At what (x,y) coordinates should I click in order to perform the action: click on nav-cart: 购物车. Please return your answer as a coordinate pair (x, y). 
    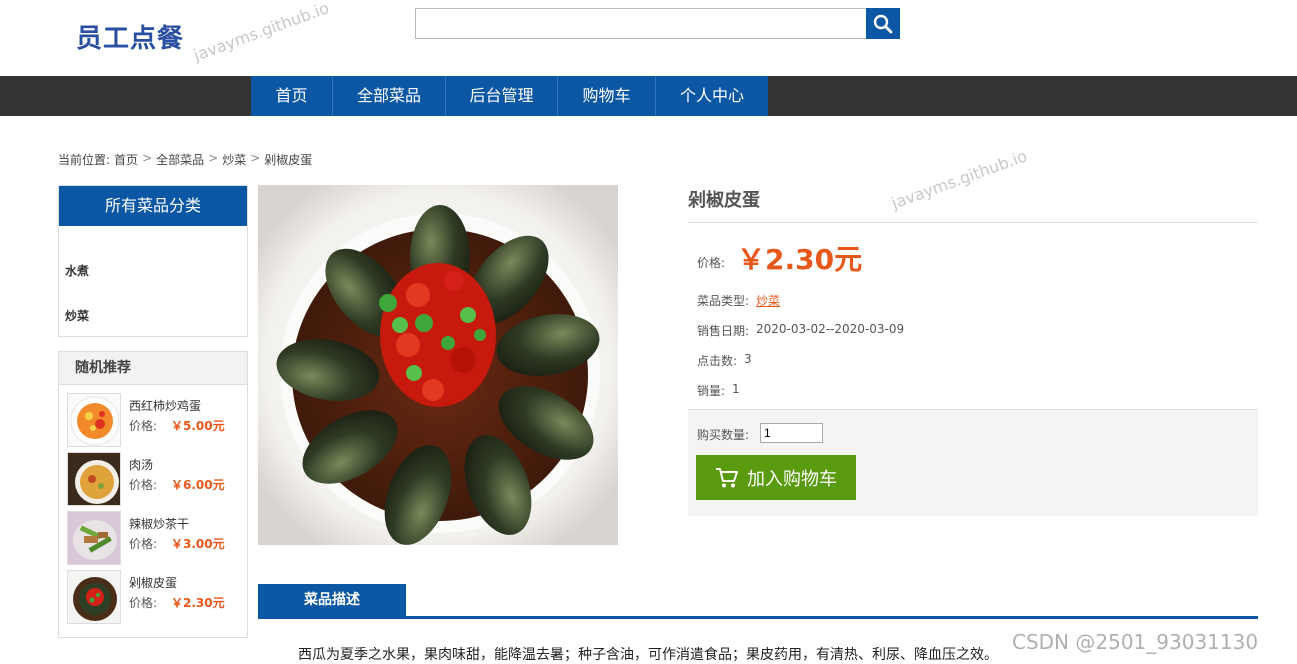
    Looking at the image, I should click on (607, 96).